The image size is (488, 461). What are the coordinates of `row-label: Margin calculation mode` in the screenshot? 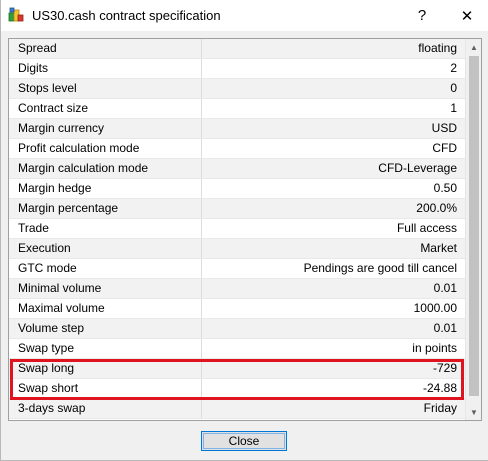 It's located at (105, 168).